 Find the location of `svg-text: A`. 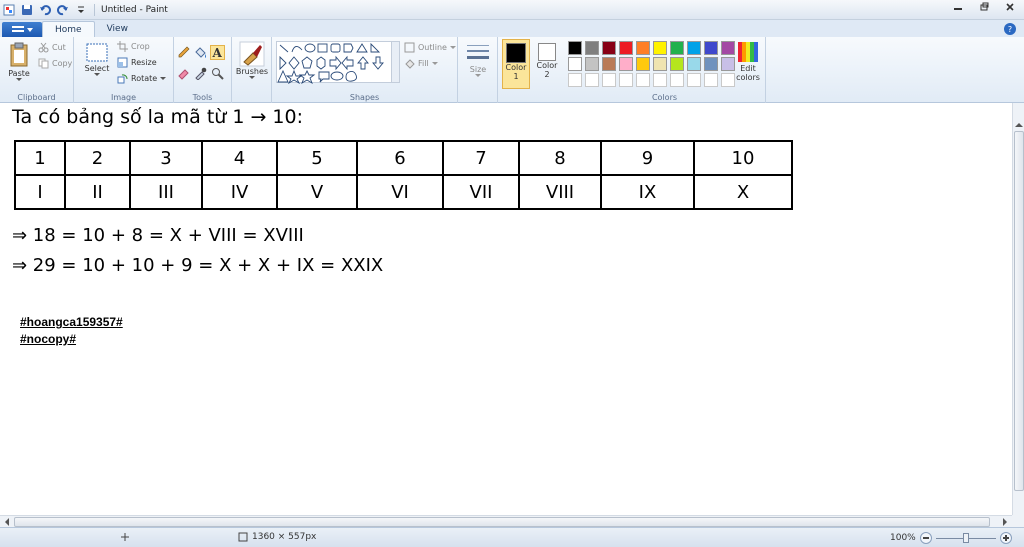

svg-text: A is located at coordinates (217, 52).